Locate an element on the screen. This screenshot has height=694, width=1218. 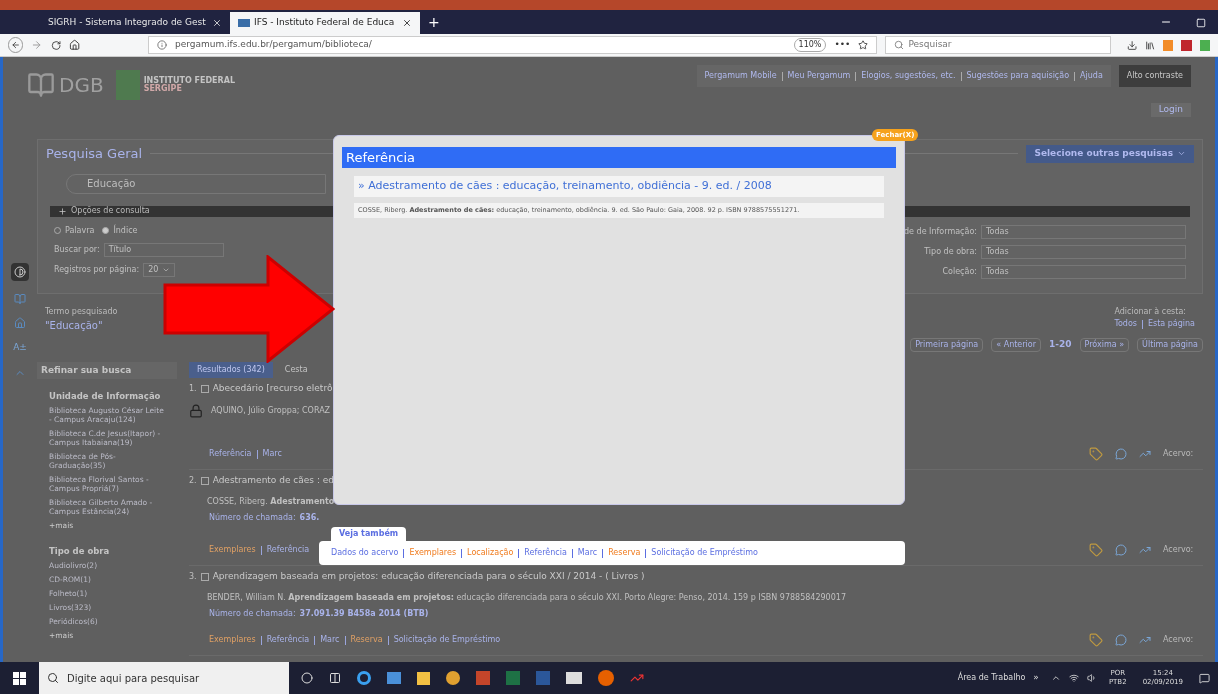
network-icon is located at coordinates (1073, 678).